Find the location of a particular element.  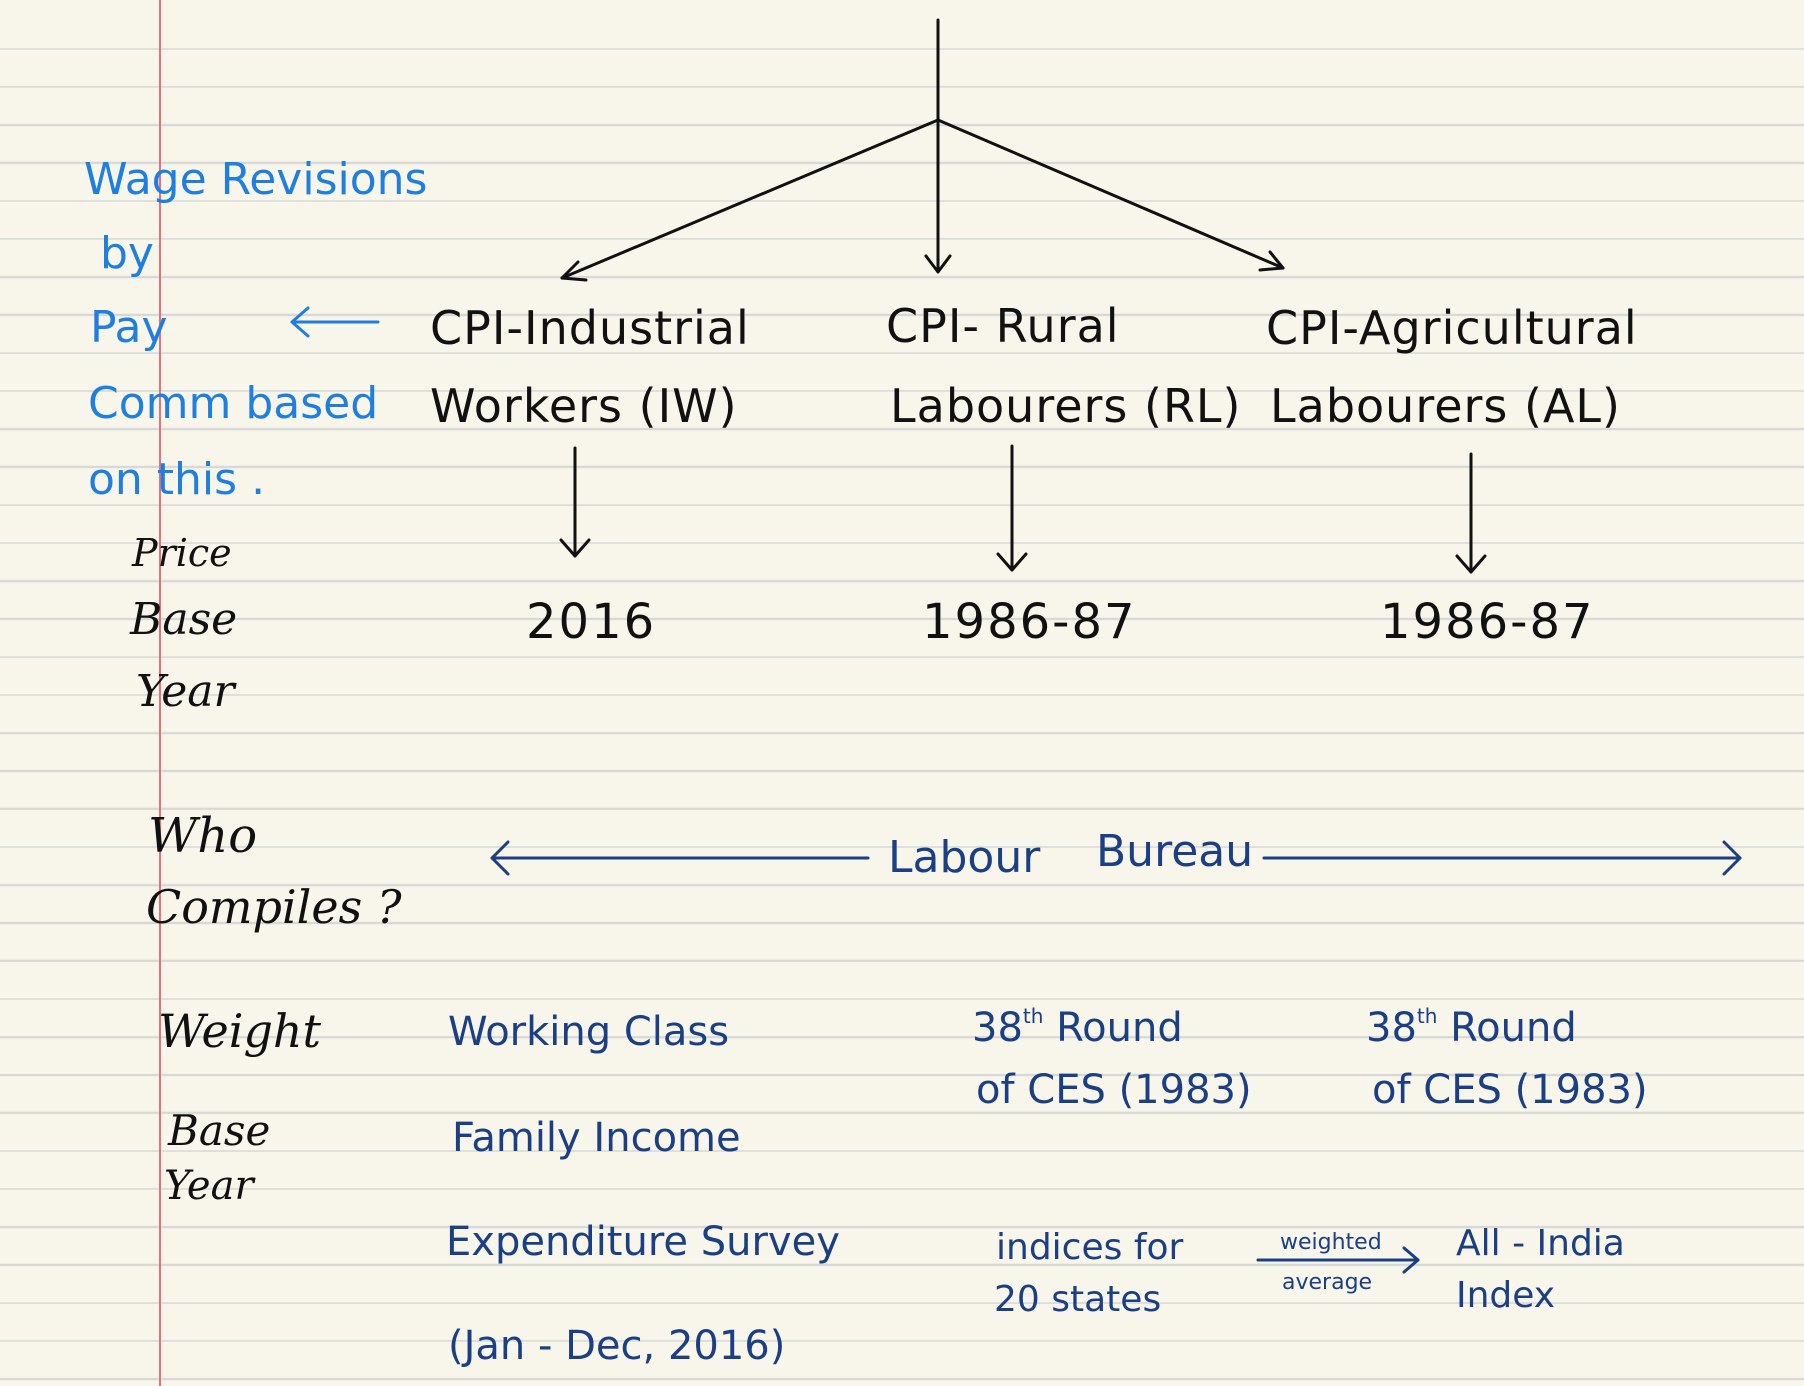

compiler-label-part-1: Labour is located at coordinates (964, 857).